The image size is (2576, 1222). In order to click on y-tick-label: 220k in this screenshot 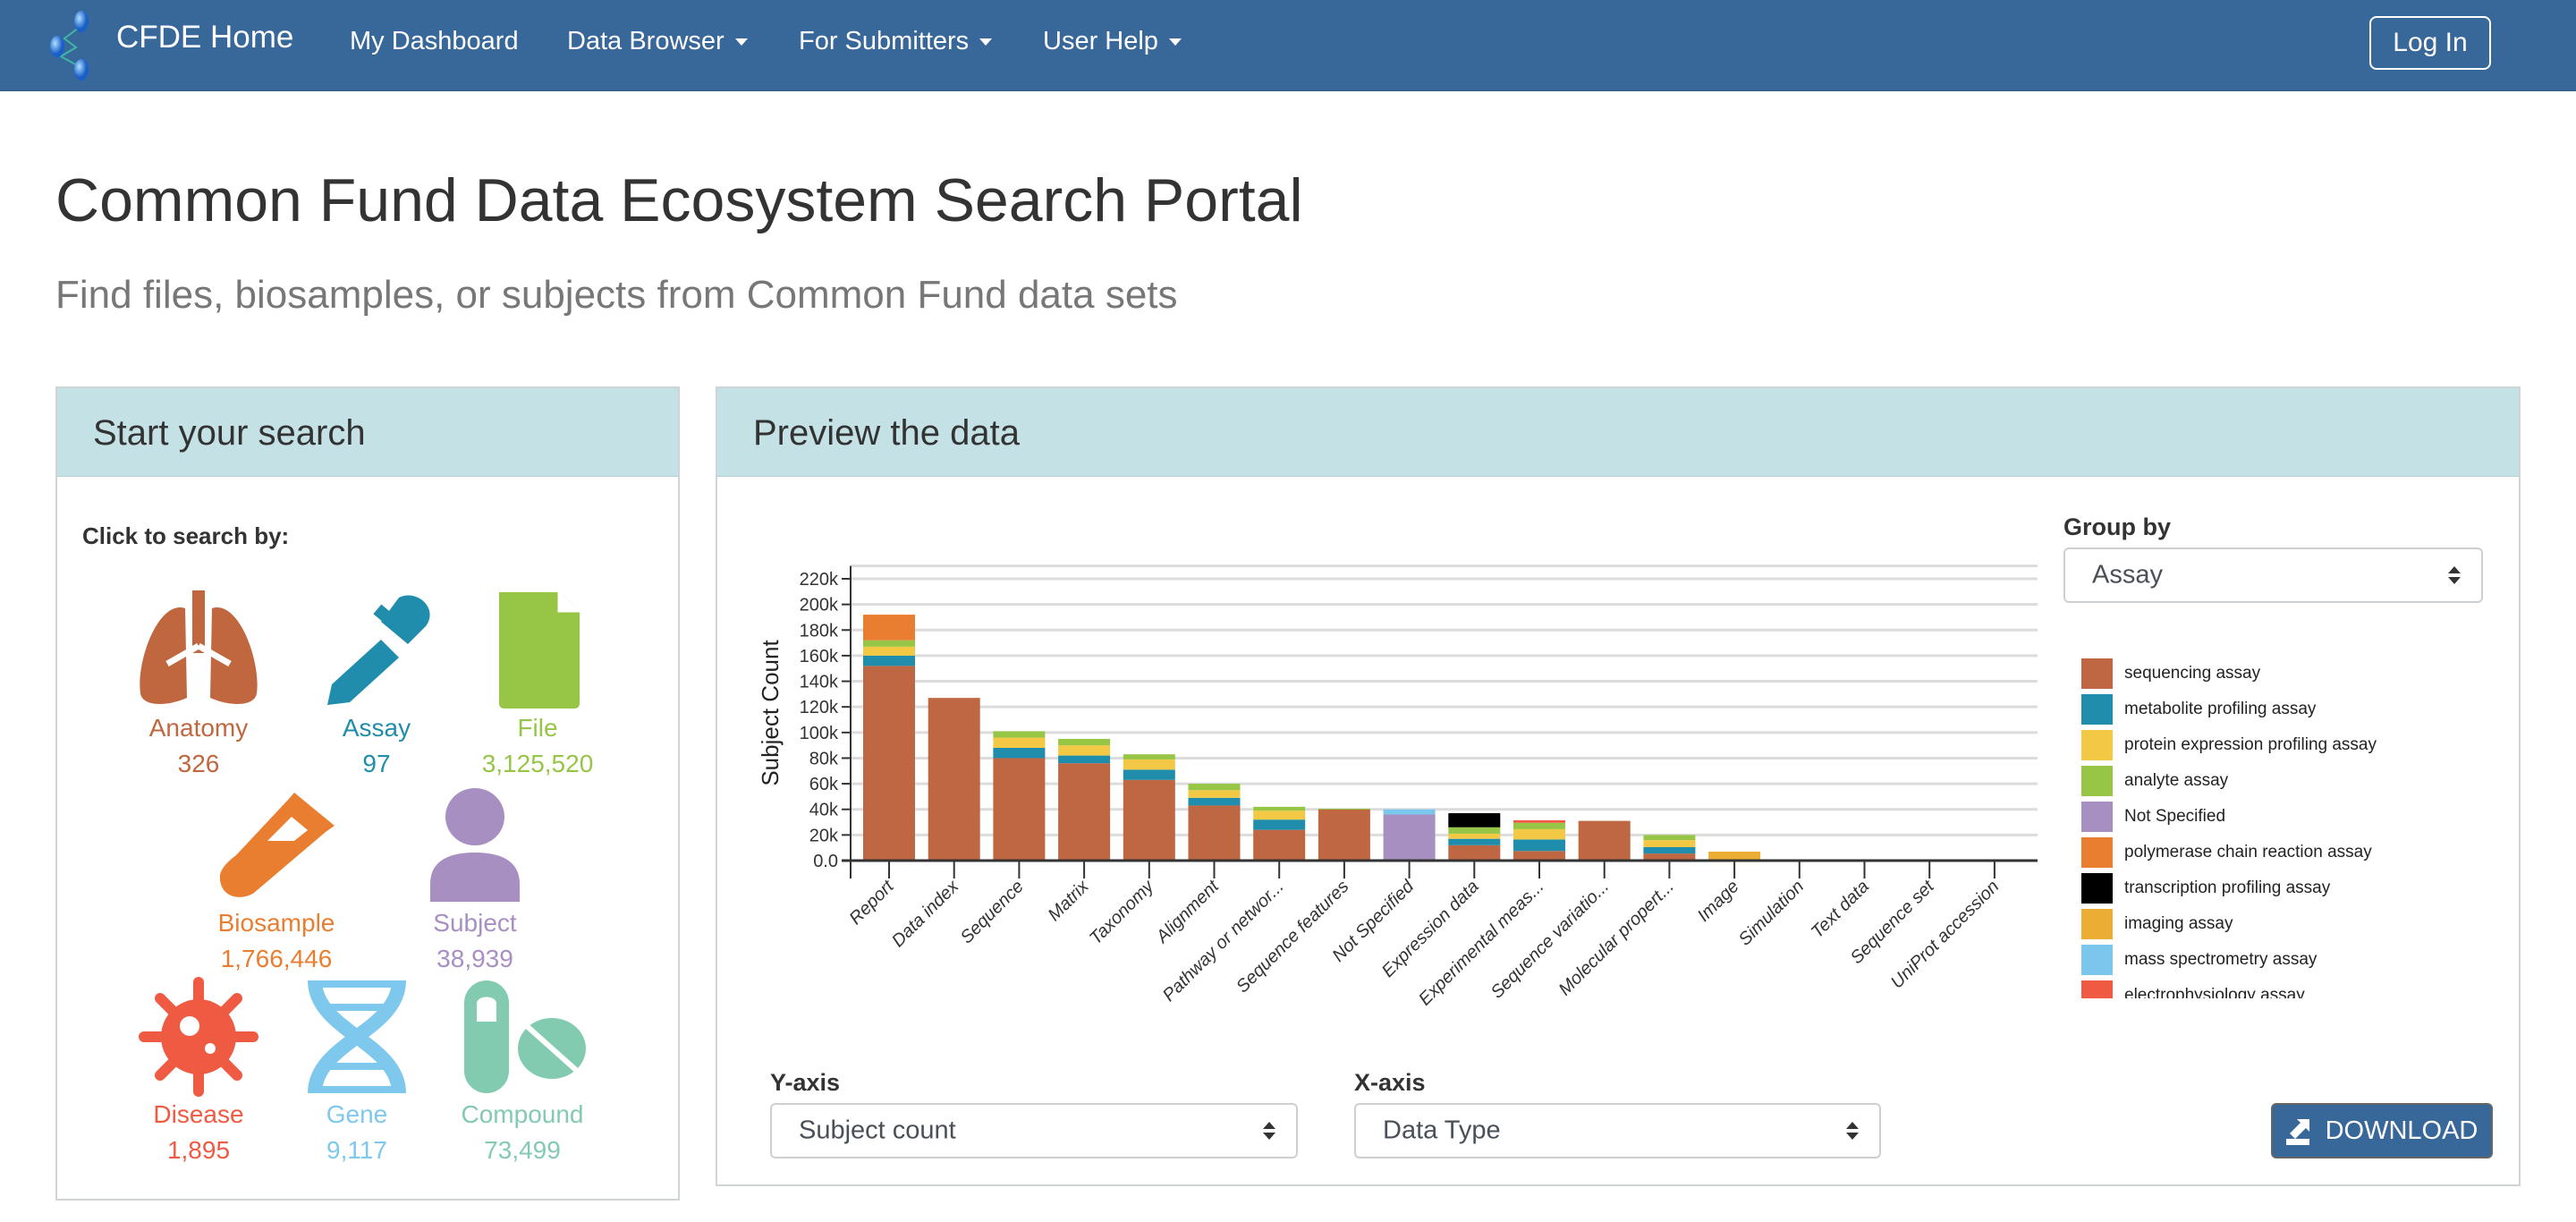, I will do `click(819, 580)`.